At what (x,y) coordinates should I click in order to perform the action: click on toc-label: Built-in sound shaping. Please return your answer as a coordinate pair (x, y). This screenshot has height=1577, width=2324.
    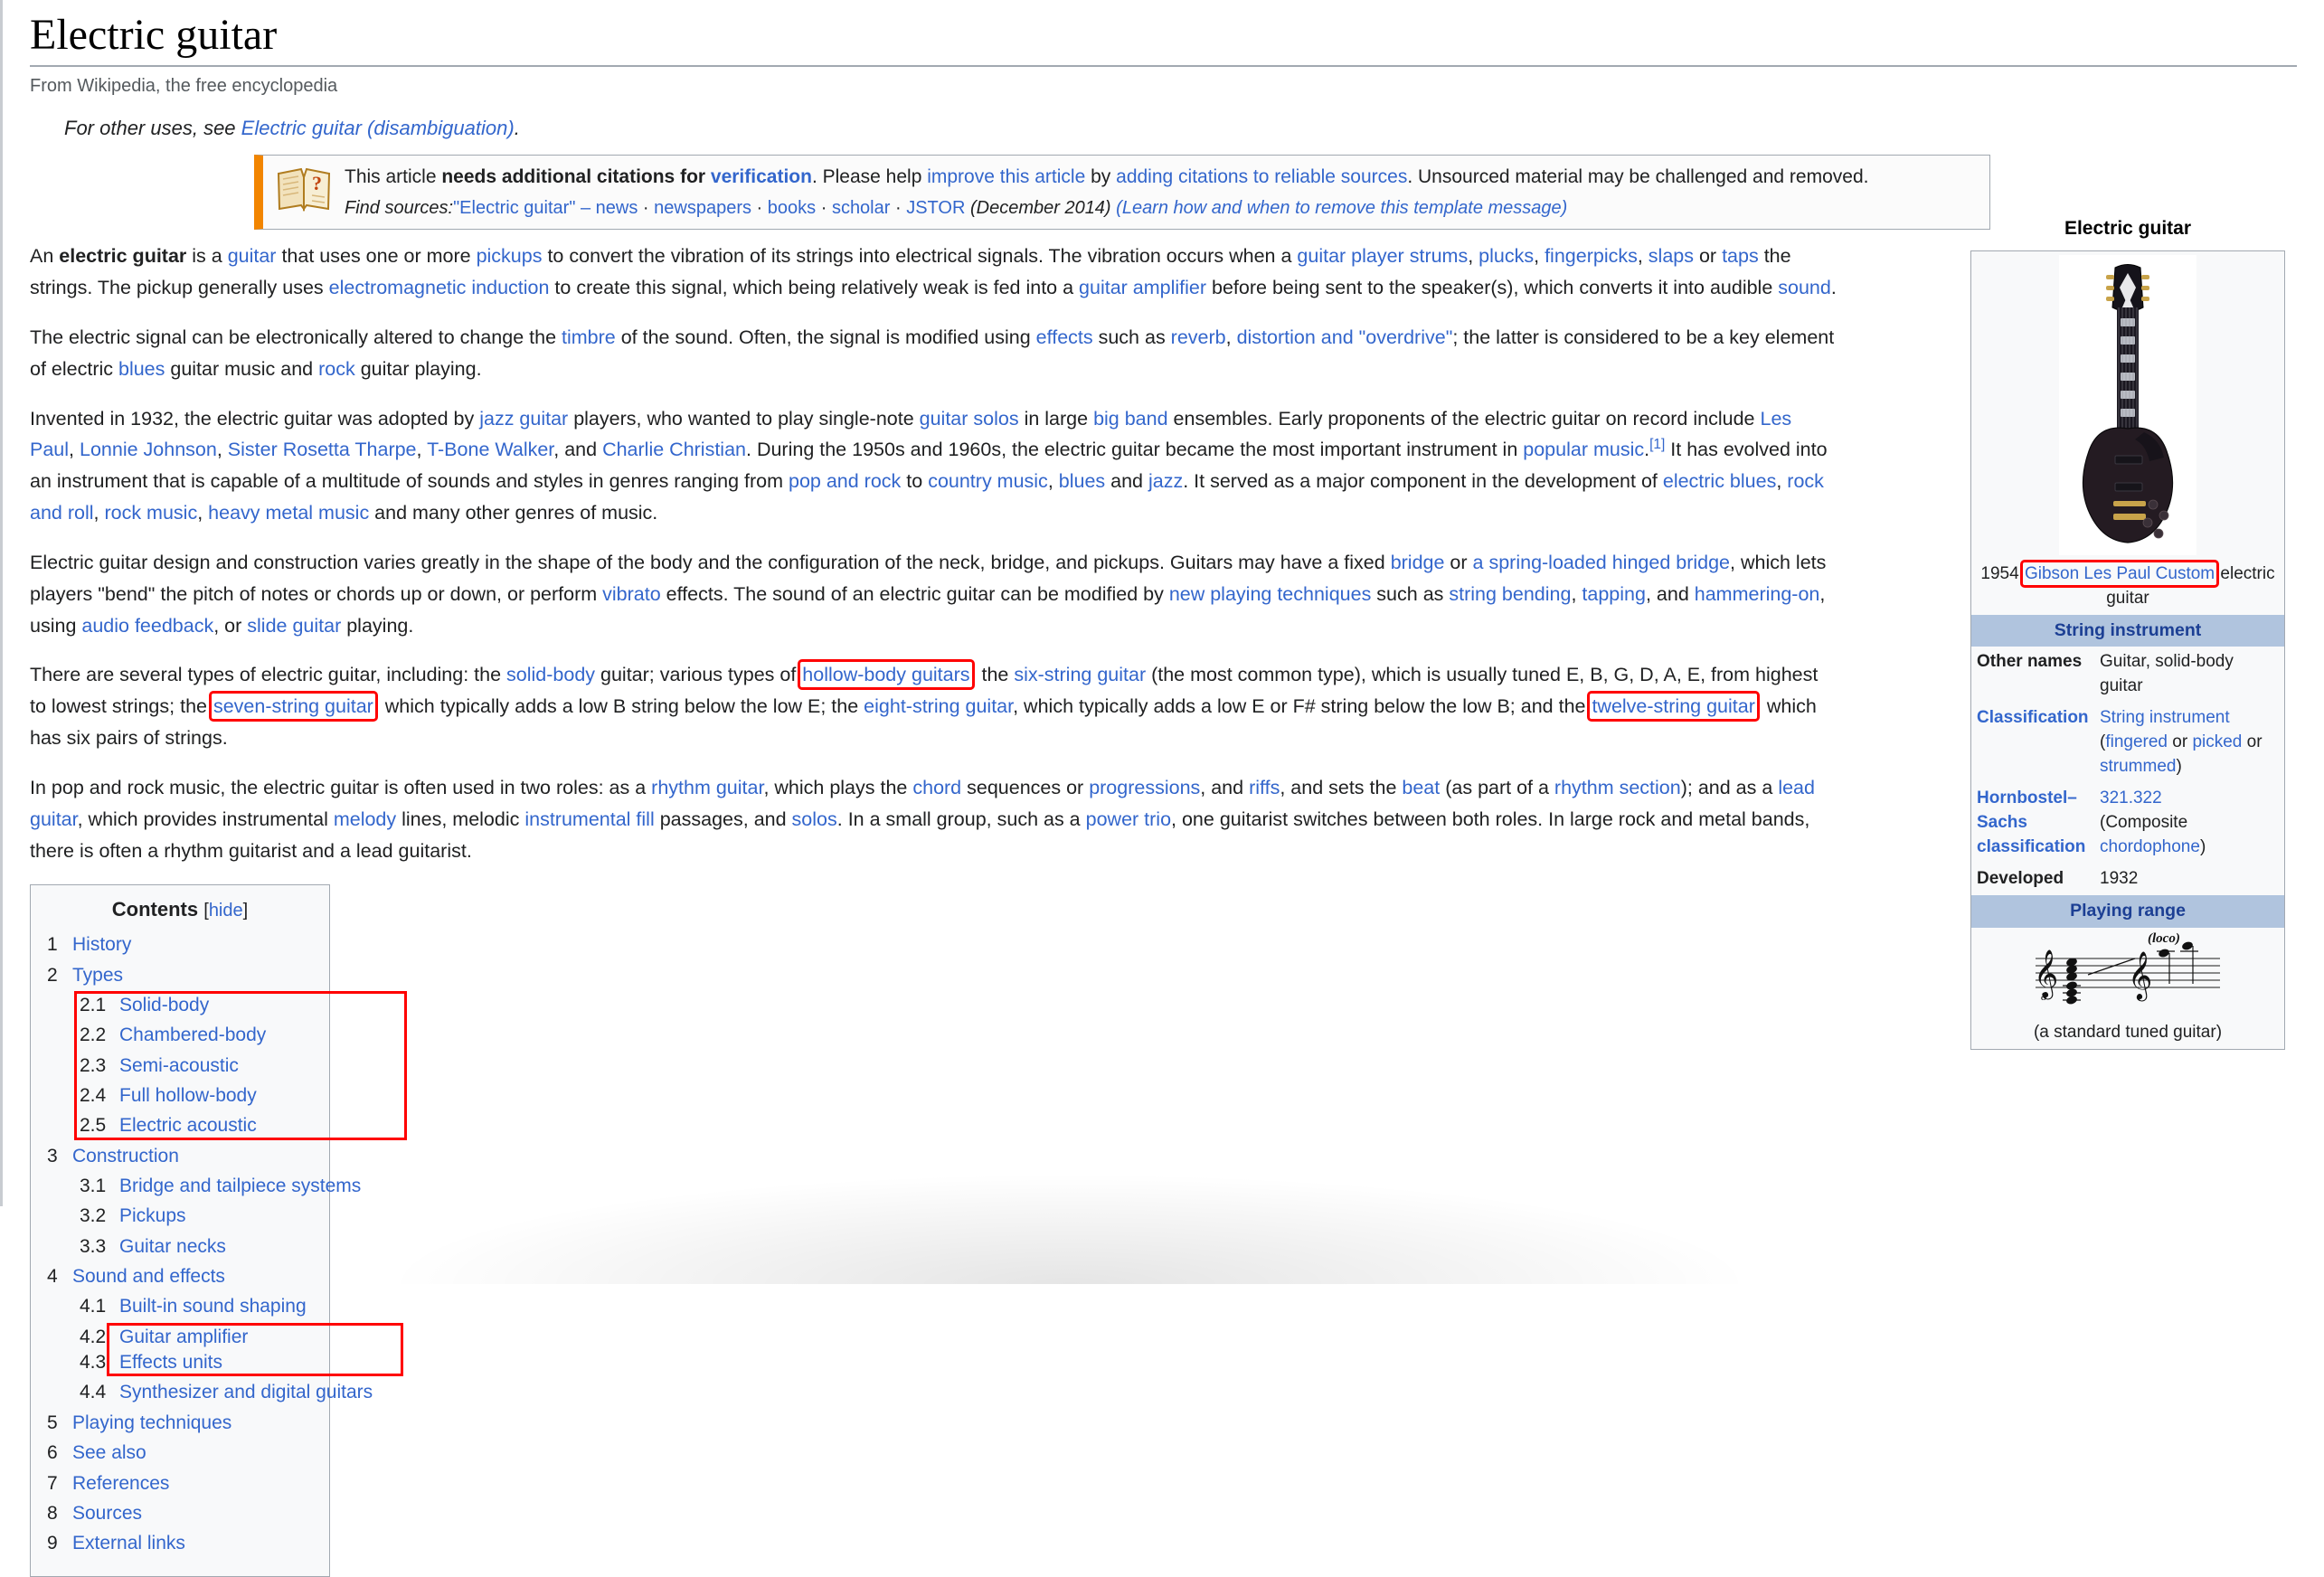
    Looking at the image, I should click on (213, 1306).